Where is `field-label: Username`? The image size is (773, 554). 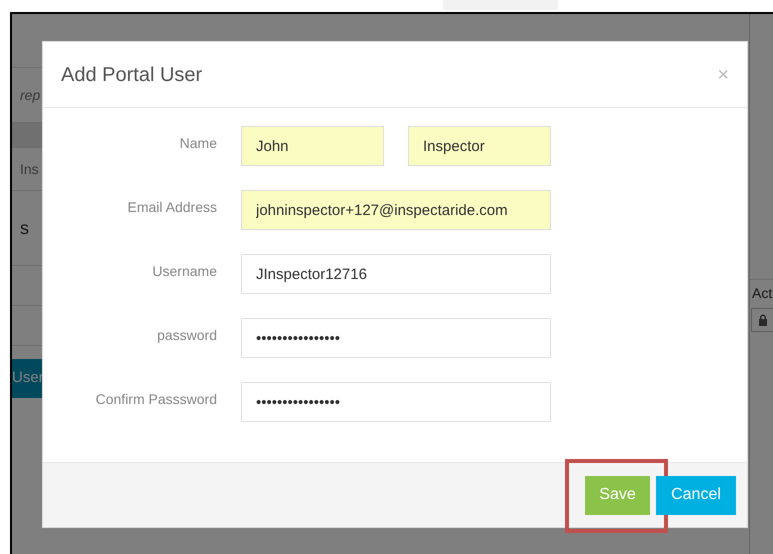 field-label: Username is located at coordinates (184, 271).